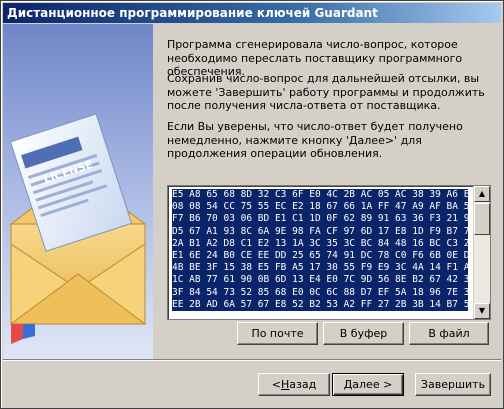 This screenshot has width=504, height=409. Describe the element at coordinates (277, 333) in the screenshot. I see `send-by-mail-button: По почте` at that location.